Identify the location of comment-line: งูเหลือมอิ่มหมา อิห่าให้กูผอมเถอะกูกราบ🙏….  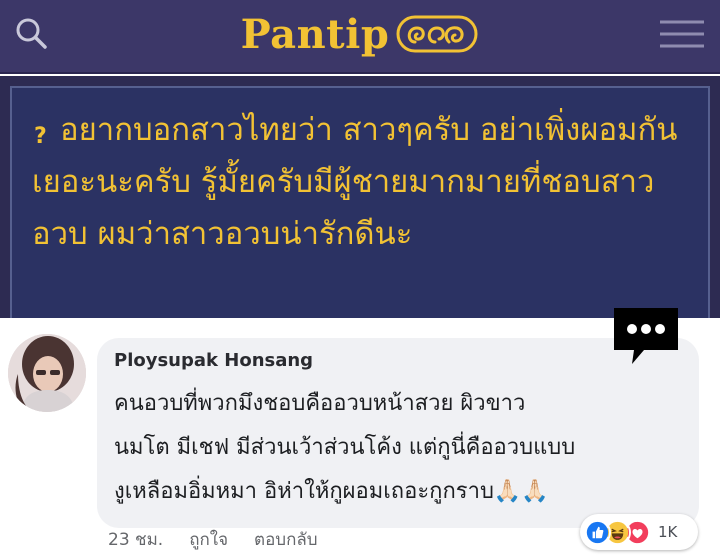
(404, 492).